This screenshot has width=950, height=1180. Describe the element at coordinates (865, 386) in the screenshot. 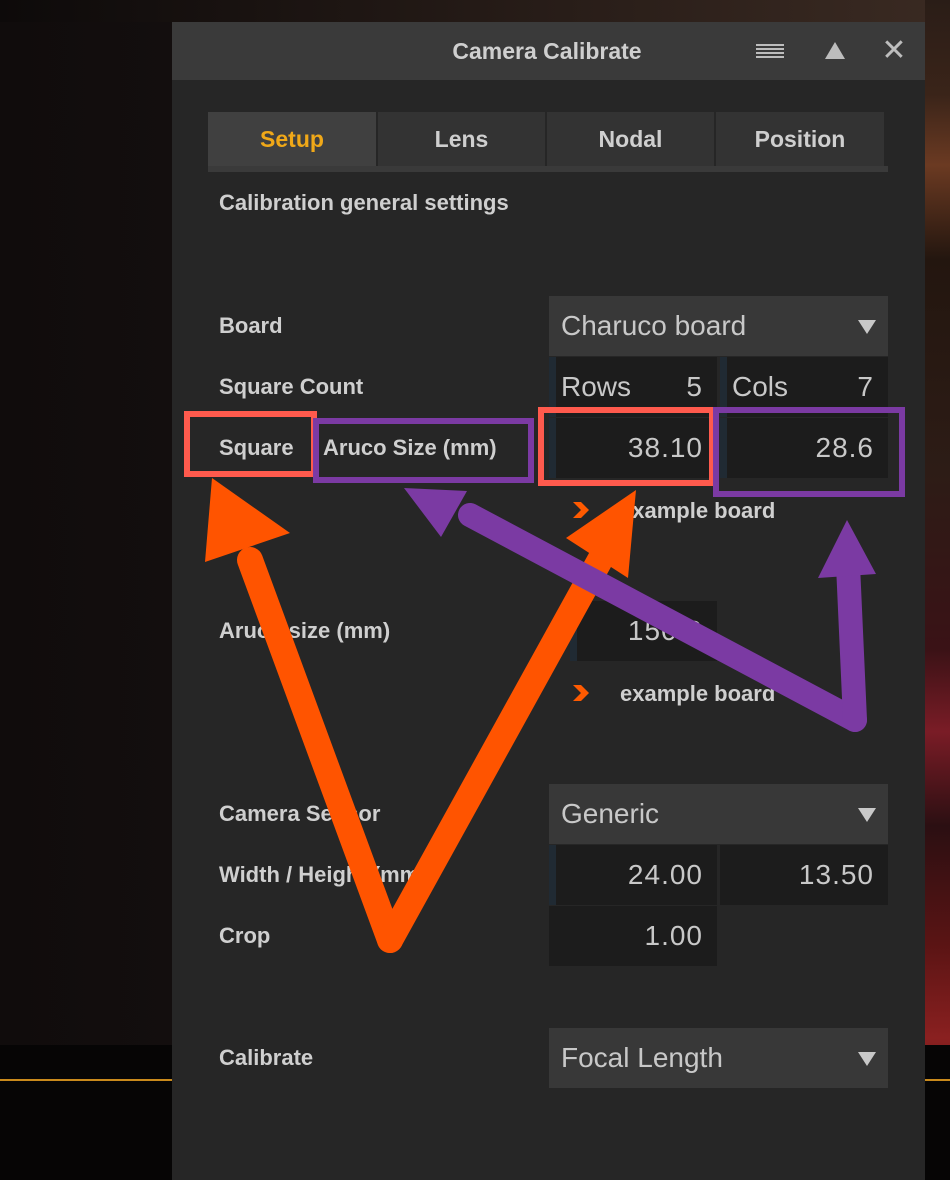

I see `cols-value: 7` at that location.